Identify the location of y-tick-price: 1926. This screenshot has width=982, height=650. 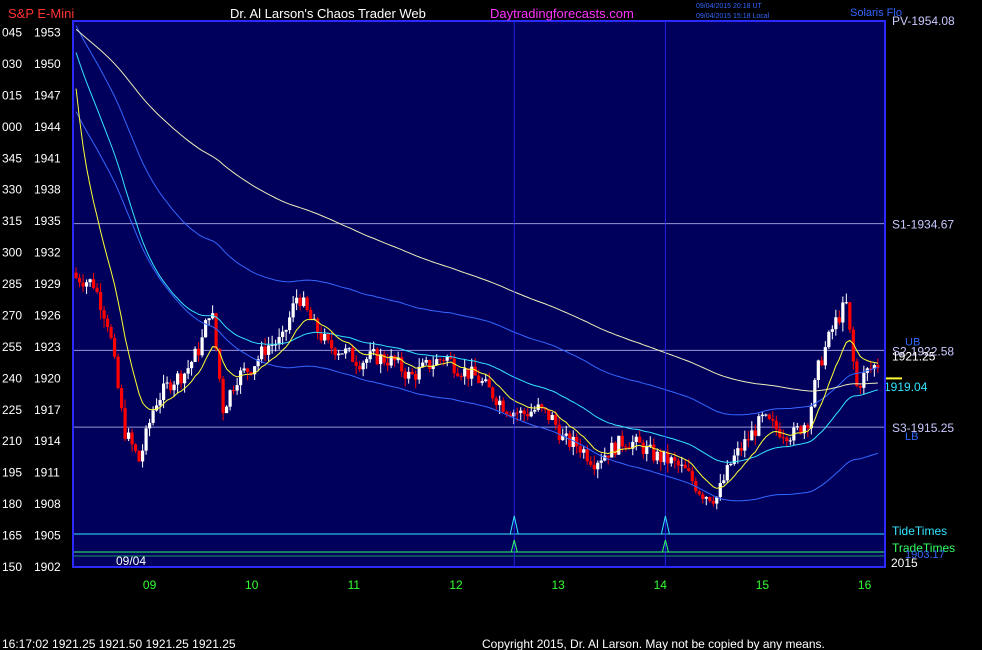
(47, 315).